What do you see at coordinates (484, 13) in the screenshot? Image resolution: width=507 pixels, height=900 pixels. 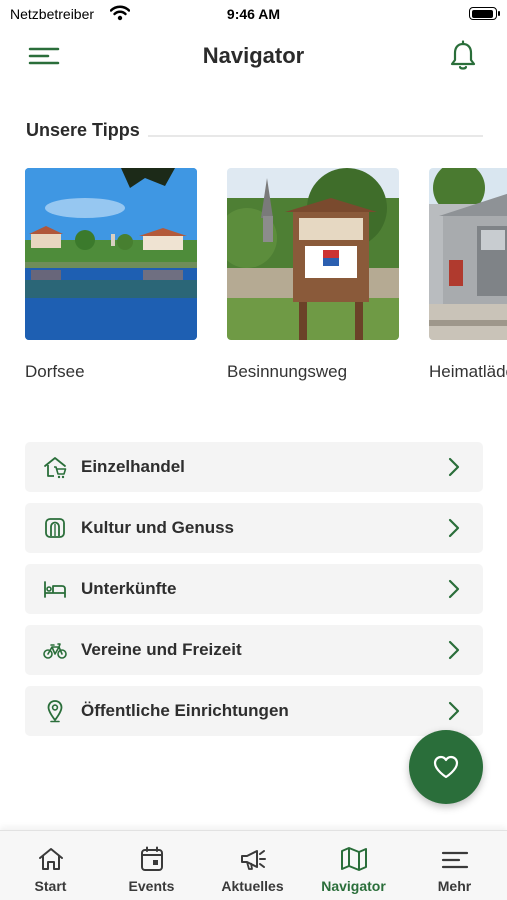 I see `battery-icon` at bounding box center [484, 13].